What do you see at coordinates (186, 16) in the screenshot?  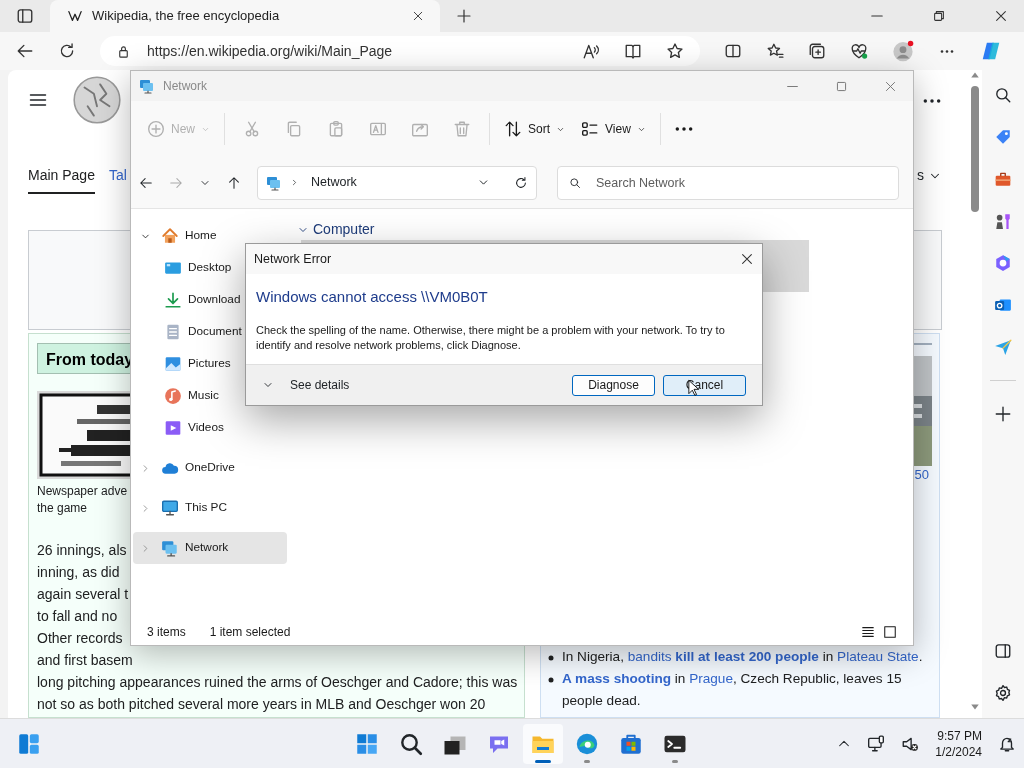 I see `tab-title: Wikipedia, the free encyclopedia` at bounding box center [186, 16].